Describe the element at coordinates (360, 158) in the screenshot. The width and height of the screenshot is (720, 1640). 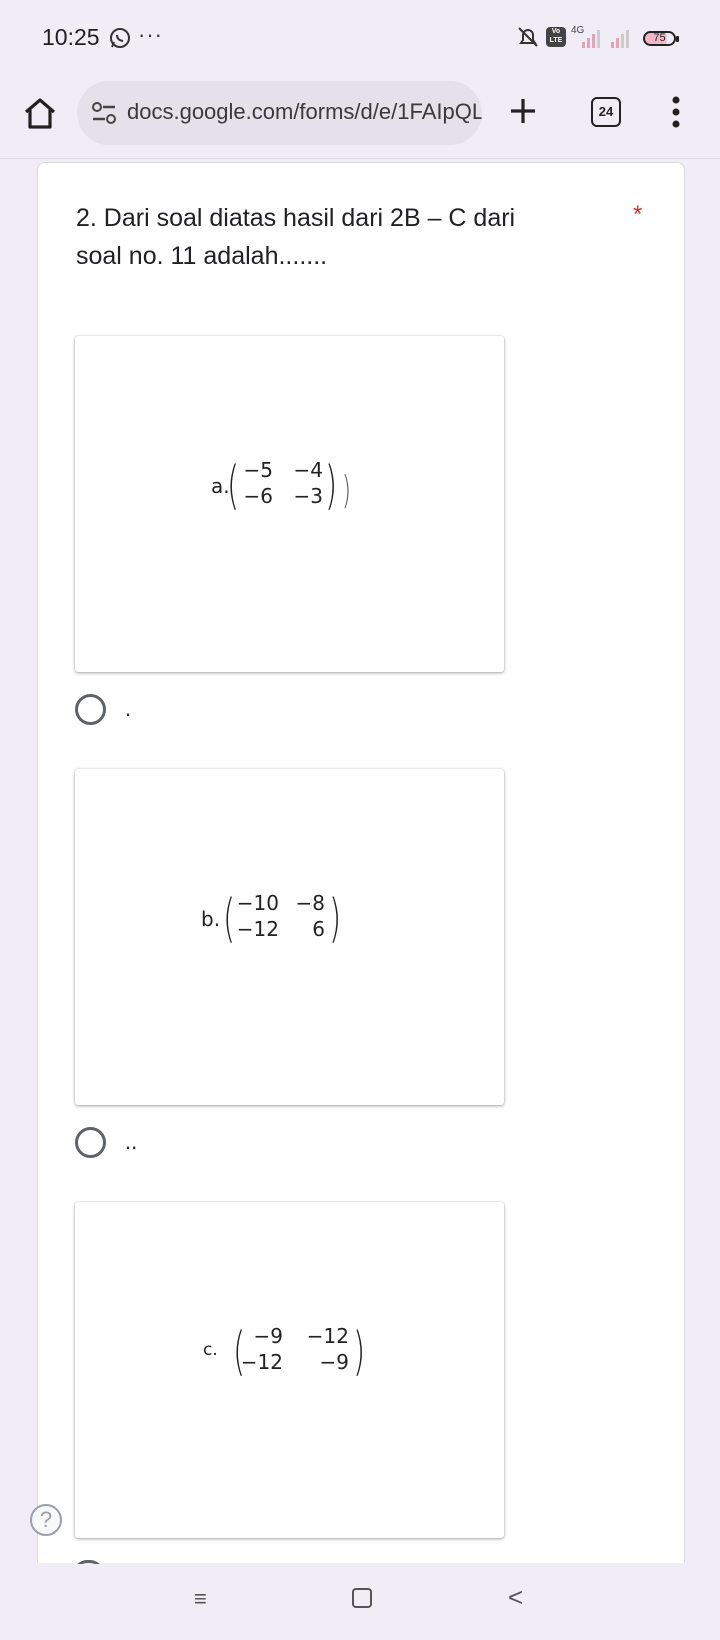
I see `toolbar-divider` at that location.